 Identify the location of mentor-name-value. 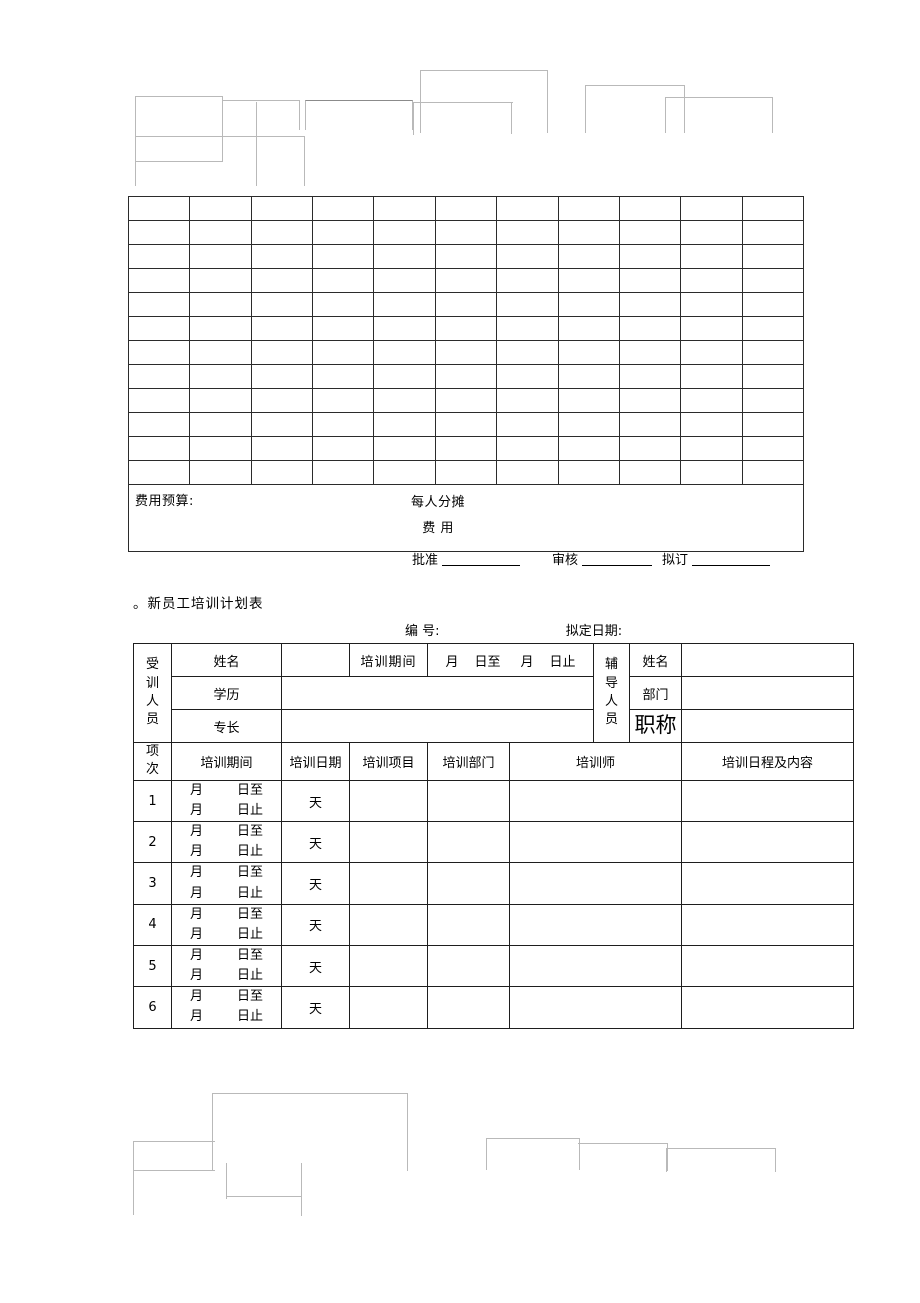
(767, 660).